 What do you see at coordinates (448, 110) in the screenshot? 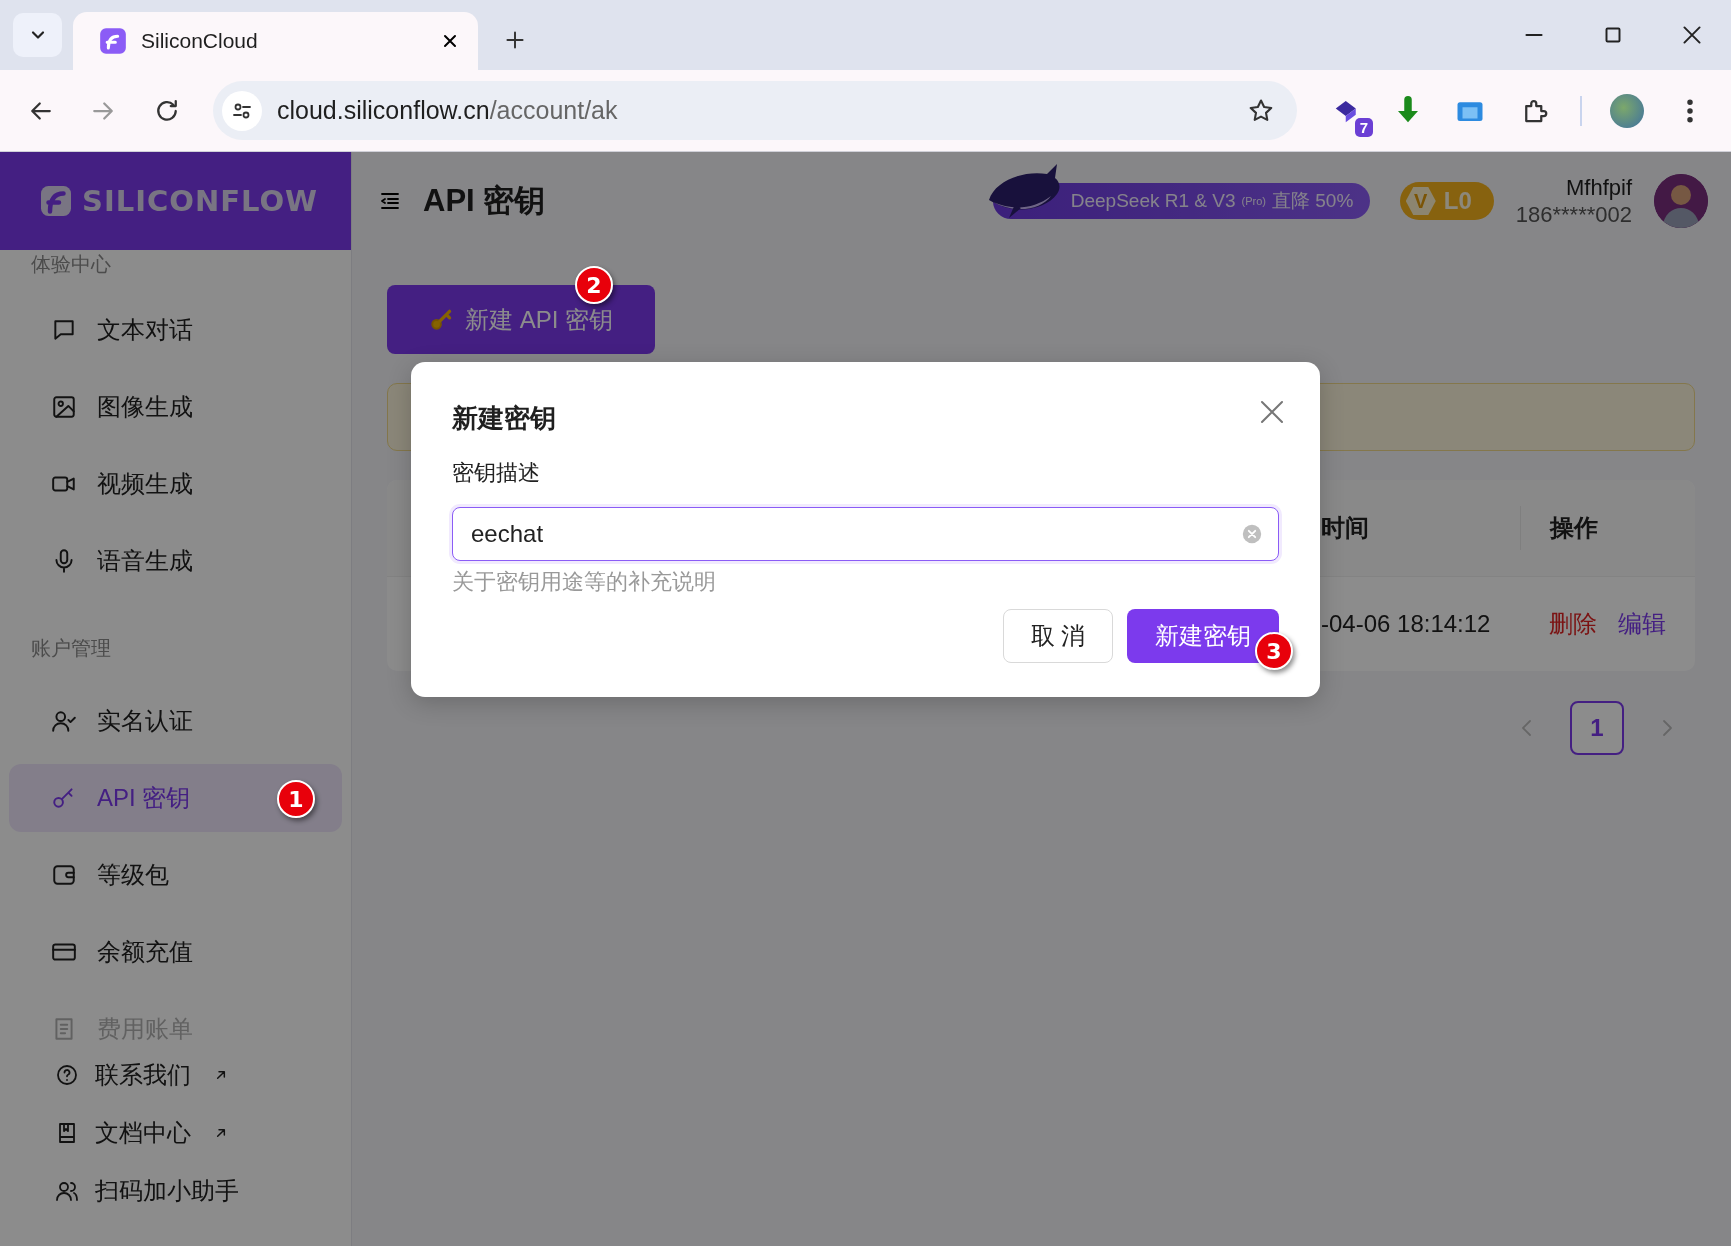
I see `url-text: cloud.siliconflow.cn/account/ak` at bounding box center [448, 110].